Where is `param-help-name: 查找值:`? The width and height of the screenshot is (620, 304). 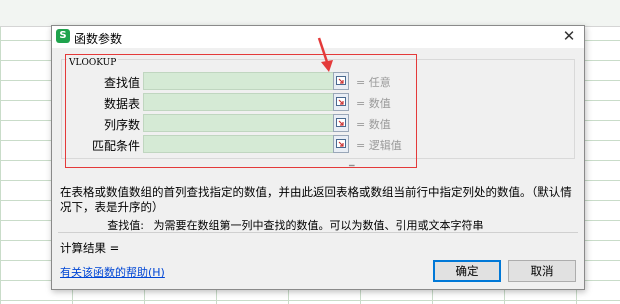 param-help-name: 查找值: is located at coordinates (125, 225).